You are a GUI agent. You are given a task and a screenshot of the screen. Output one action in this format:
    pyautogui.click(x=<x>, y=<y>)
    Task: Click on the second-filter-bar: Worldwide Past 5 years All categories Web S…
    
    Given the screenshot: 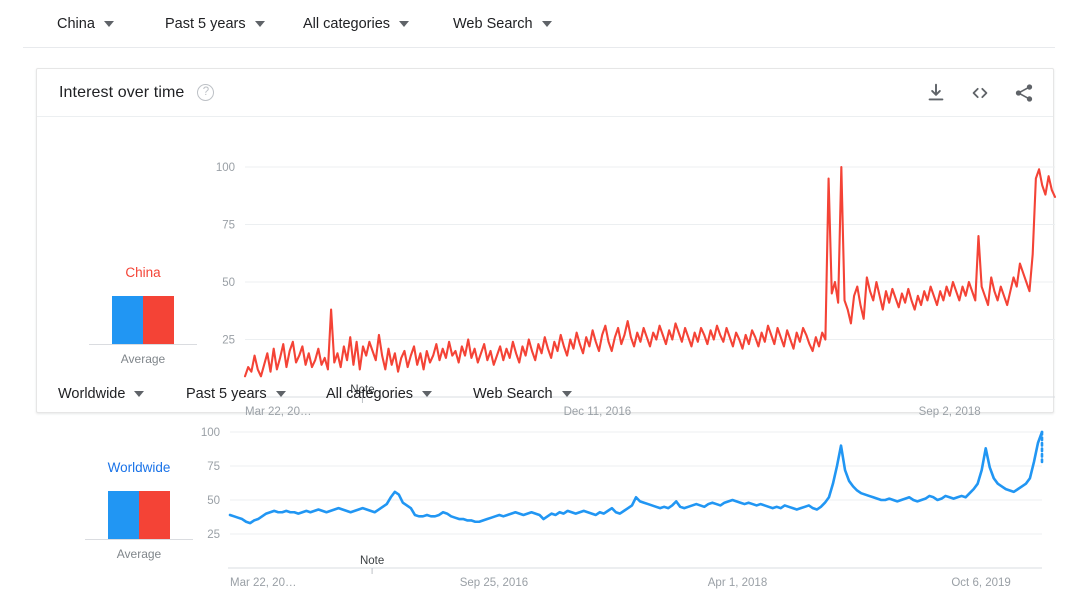 What is the action you would take?
    pyautogui.click(x=545, y=393)
    